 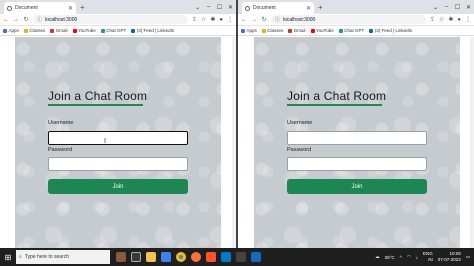 I want to click on globe-icon, so click(x=9, y=8).